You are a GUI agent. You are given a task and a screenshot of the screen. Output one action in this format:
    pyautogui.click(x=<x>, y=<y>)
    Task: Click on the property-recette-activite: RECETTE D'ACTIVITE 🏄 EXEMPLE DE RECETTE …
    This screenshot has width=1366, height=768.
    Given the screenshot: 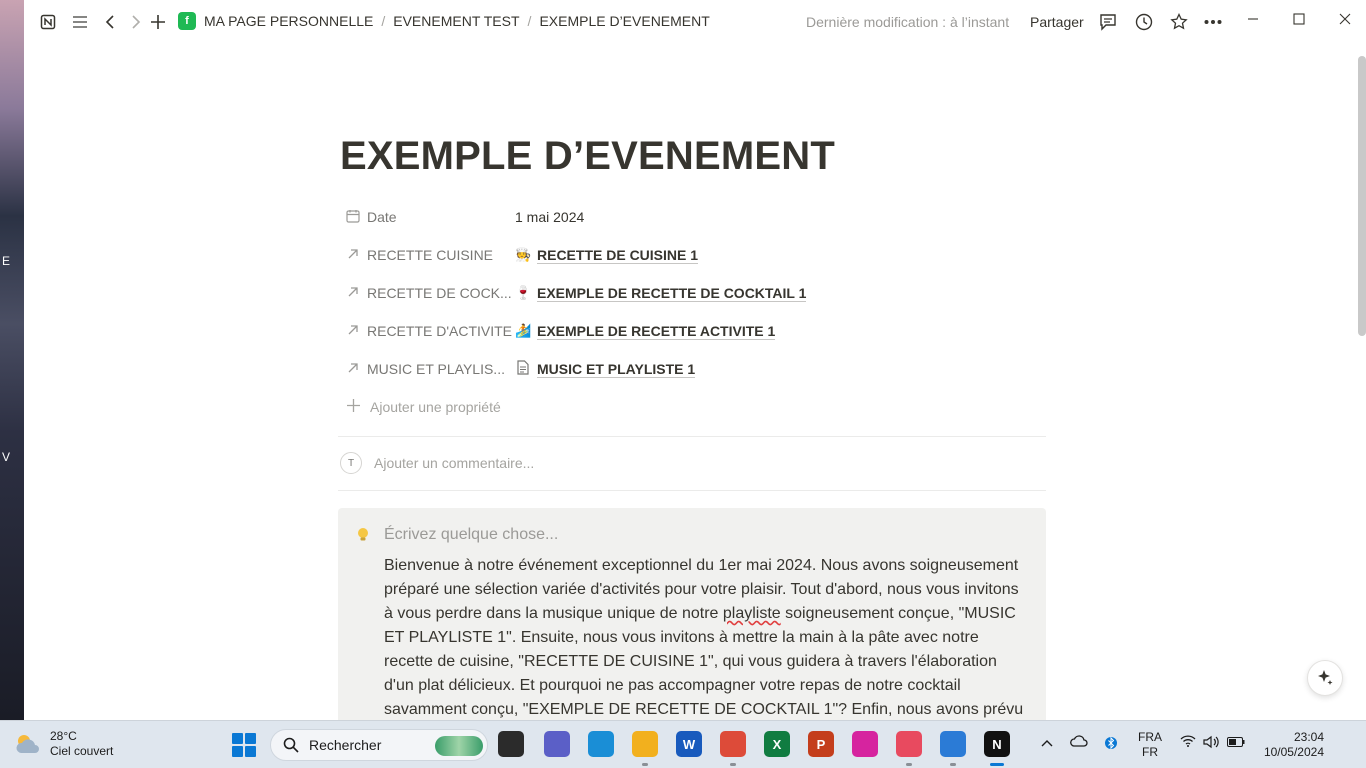 What is the action you would take?
    pyautogui.click(x=694, y=331)
    